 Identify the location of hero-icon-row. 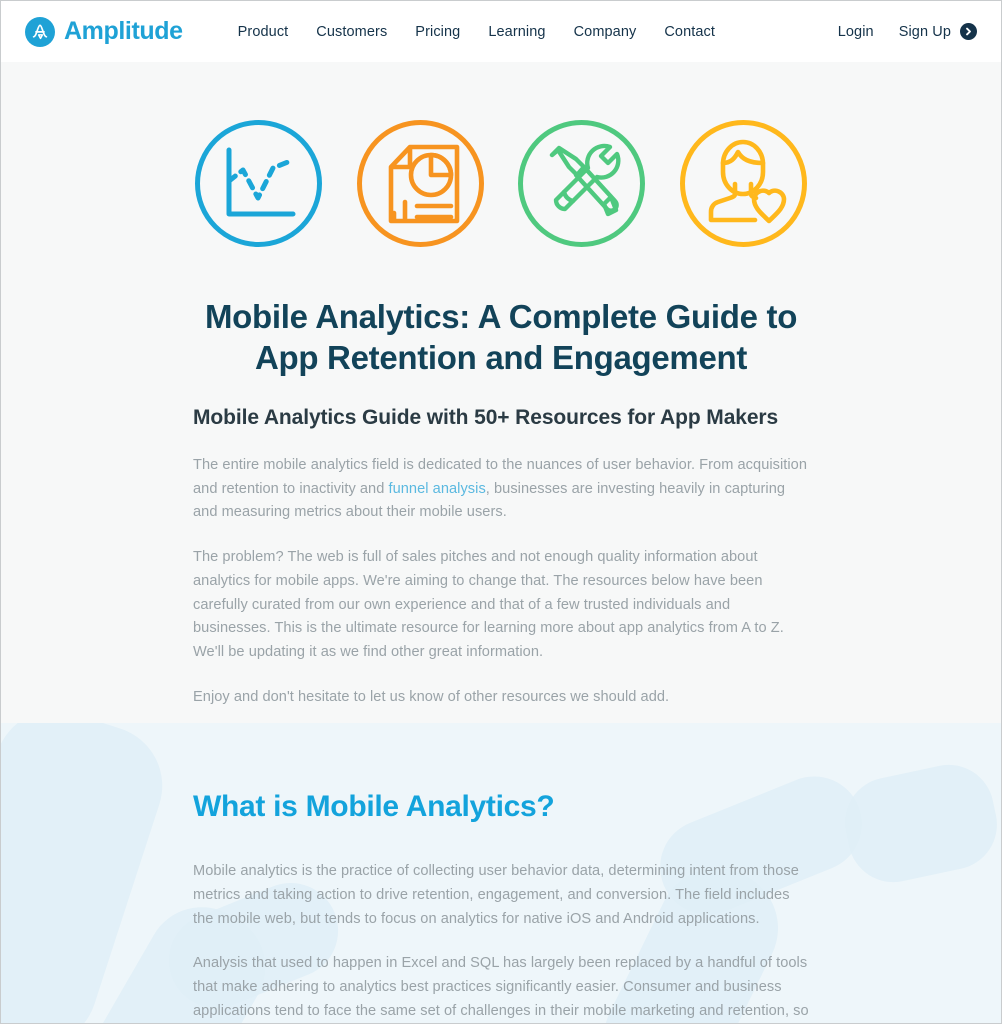
(501, 183).